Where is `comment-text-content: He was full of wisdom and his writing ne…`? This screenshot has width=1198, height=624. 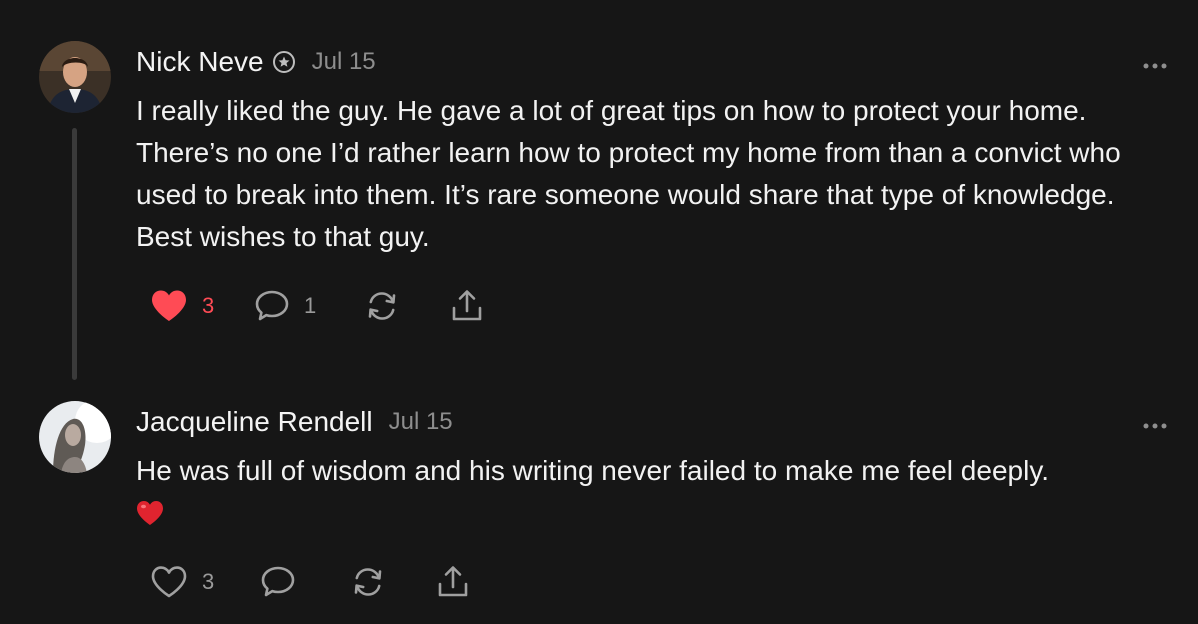
comment-text-content: He was full of wisdom and his writing ne… is located at coordinates (593, 470).